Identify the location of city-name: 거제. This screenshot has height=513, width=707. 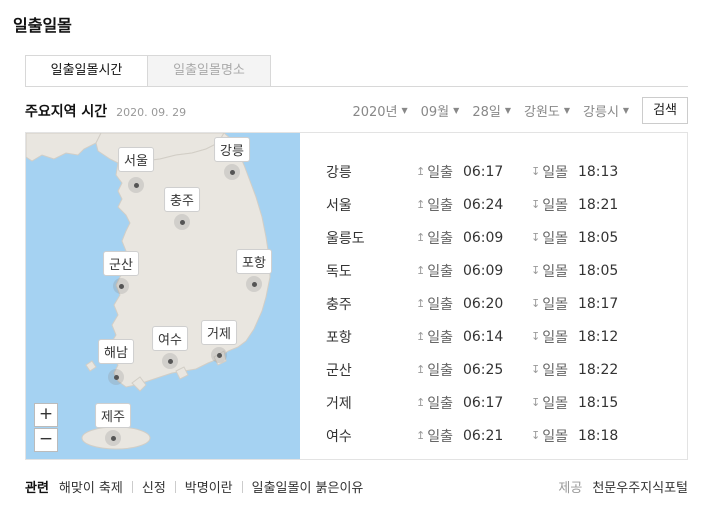
(339, 403).